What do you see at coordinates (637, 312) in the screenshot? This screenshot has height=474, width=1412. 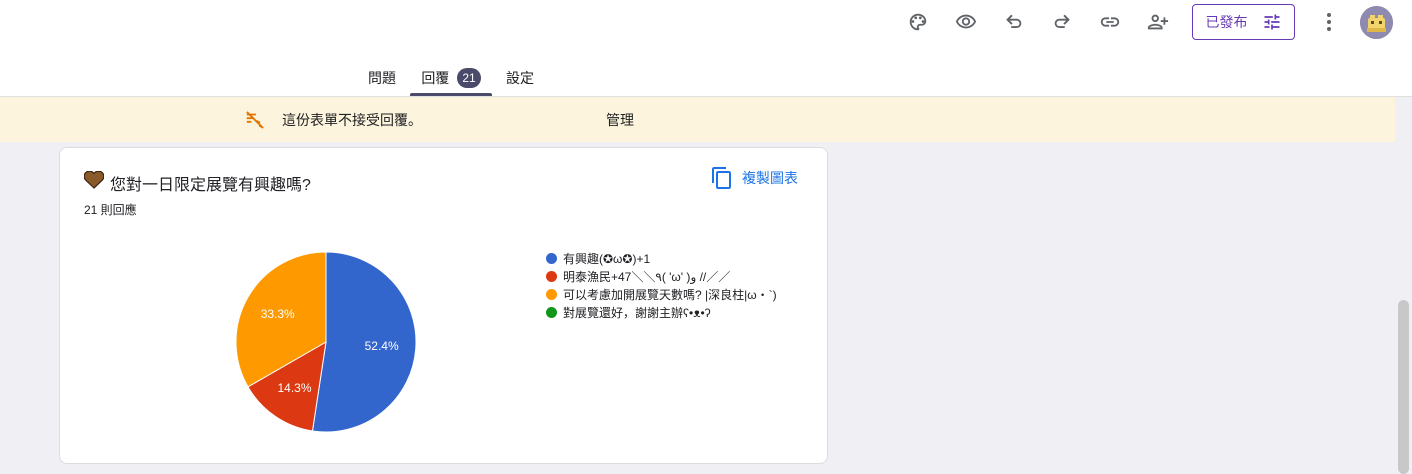 I see `legend-label: 對展覽還好，謝謝主辦ʕ•ᴥ•ʔ` at bounding box center [637, 312].